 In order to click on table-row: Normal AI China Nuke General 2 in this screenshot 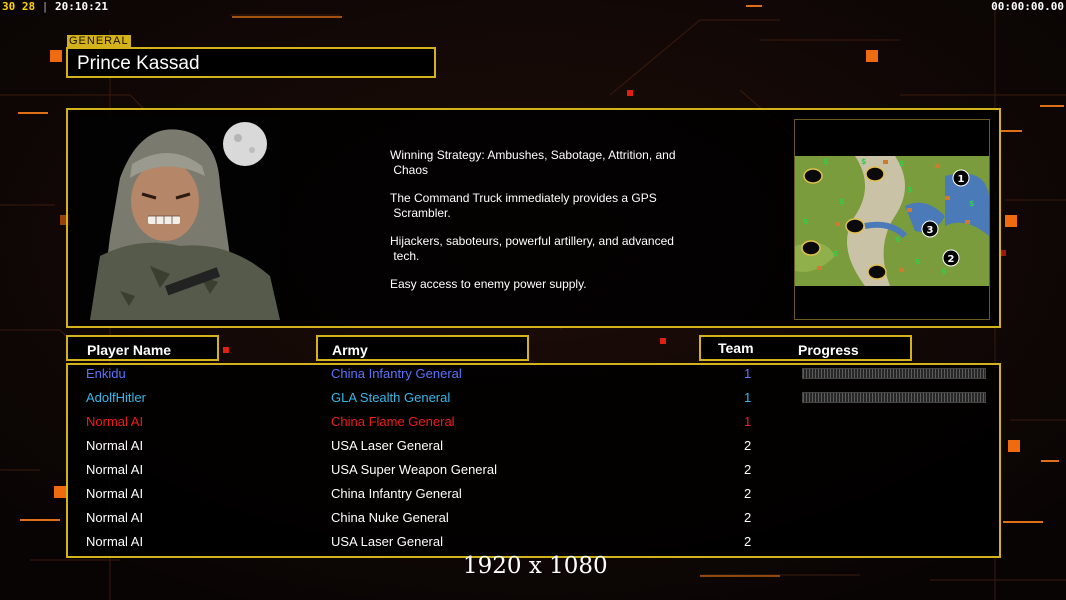, I will do `click(535, 519)`.